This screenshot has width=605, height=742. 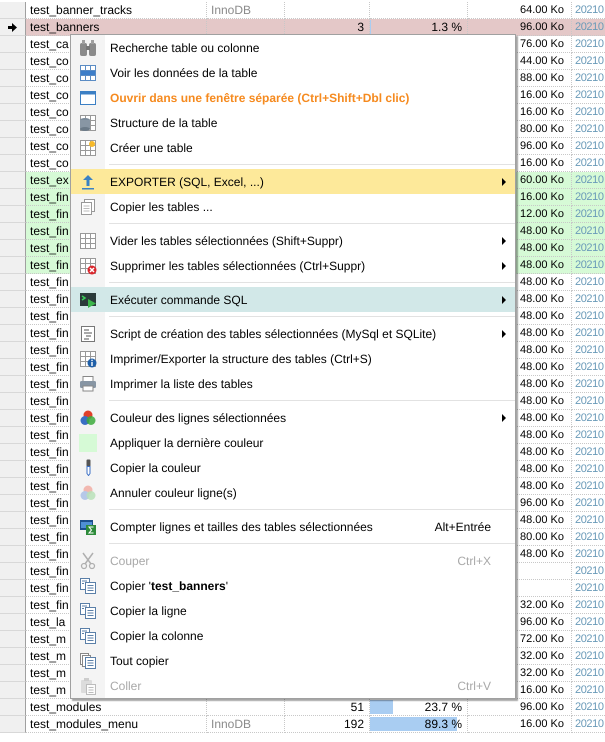 What do you see at coordinates (49, 44) in the screenshot?
I see `table-cell: test_ca` at bounding box center [49, 44].